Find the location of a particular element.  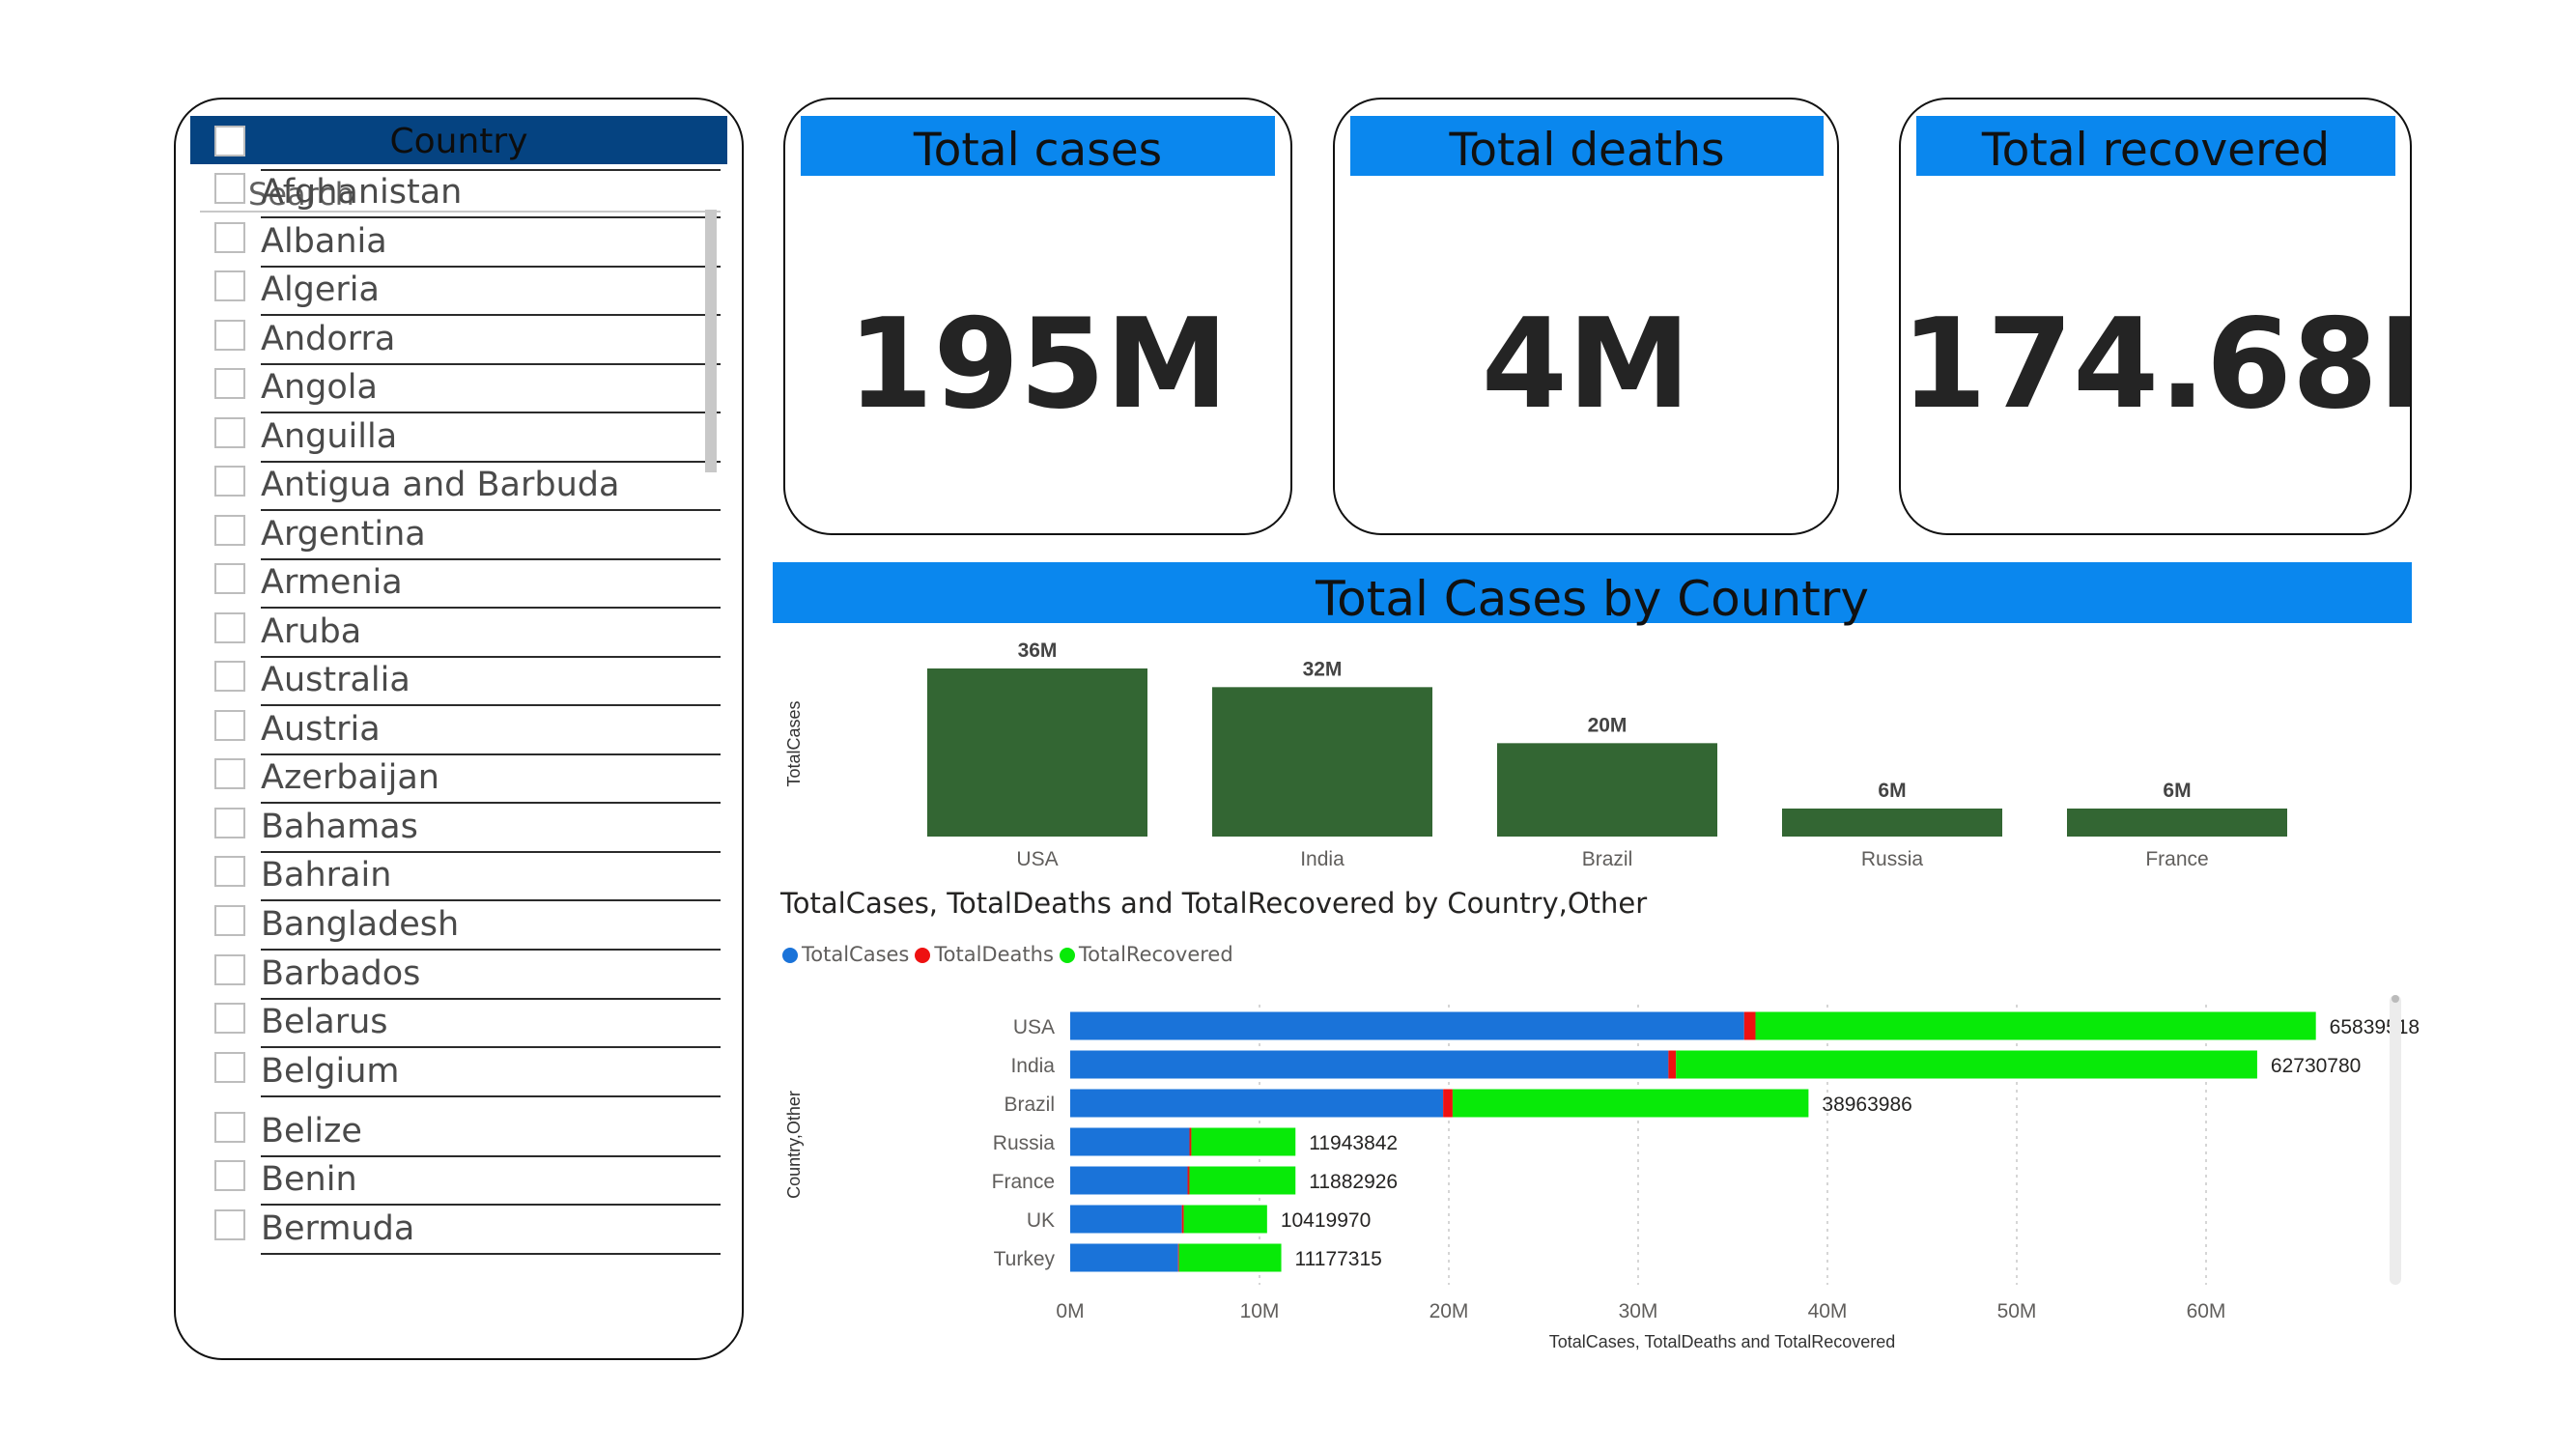

x-tick-label: 50M is located at coordinates (2017, 1311).